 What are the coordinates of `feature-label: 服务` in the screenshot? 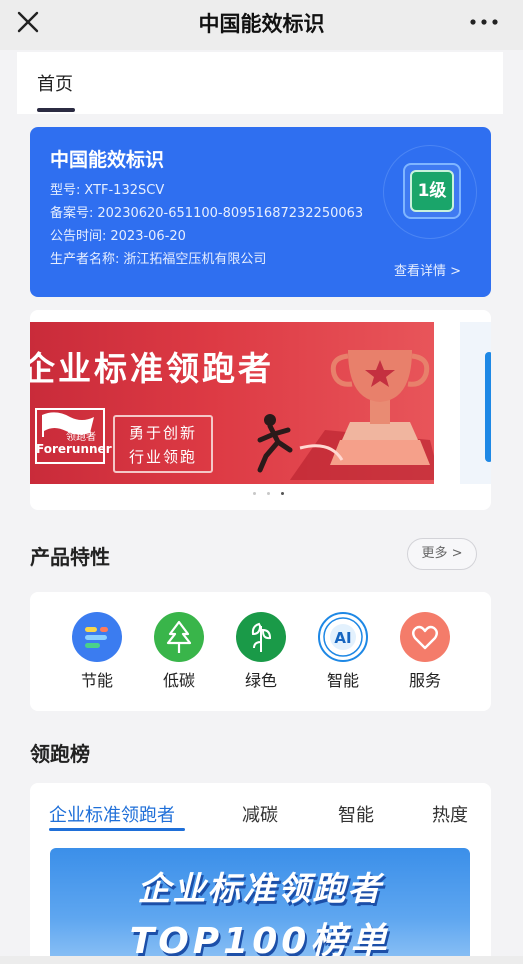 It's located at (424, 680).